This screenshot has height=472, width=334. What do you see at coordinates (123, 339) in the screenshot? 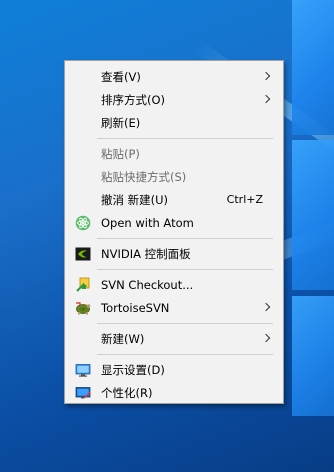
I see `menu-item-label: 新建(W)` at bounding box center [123, 339].